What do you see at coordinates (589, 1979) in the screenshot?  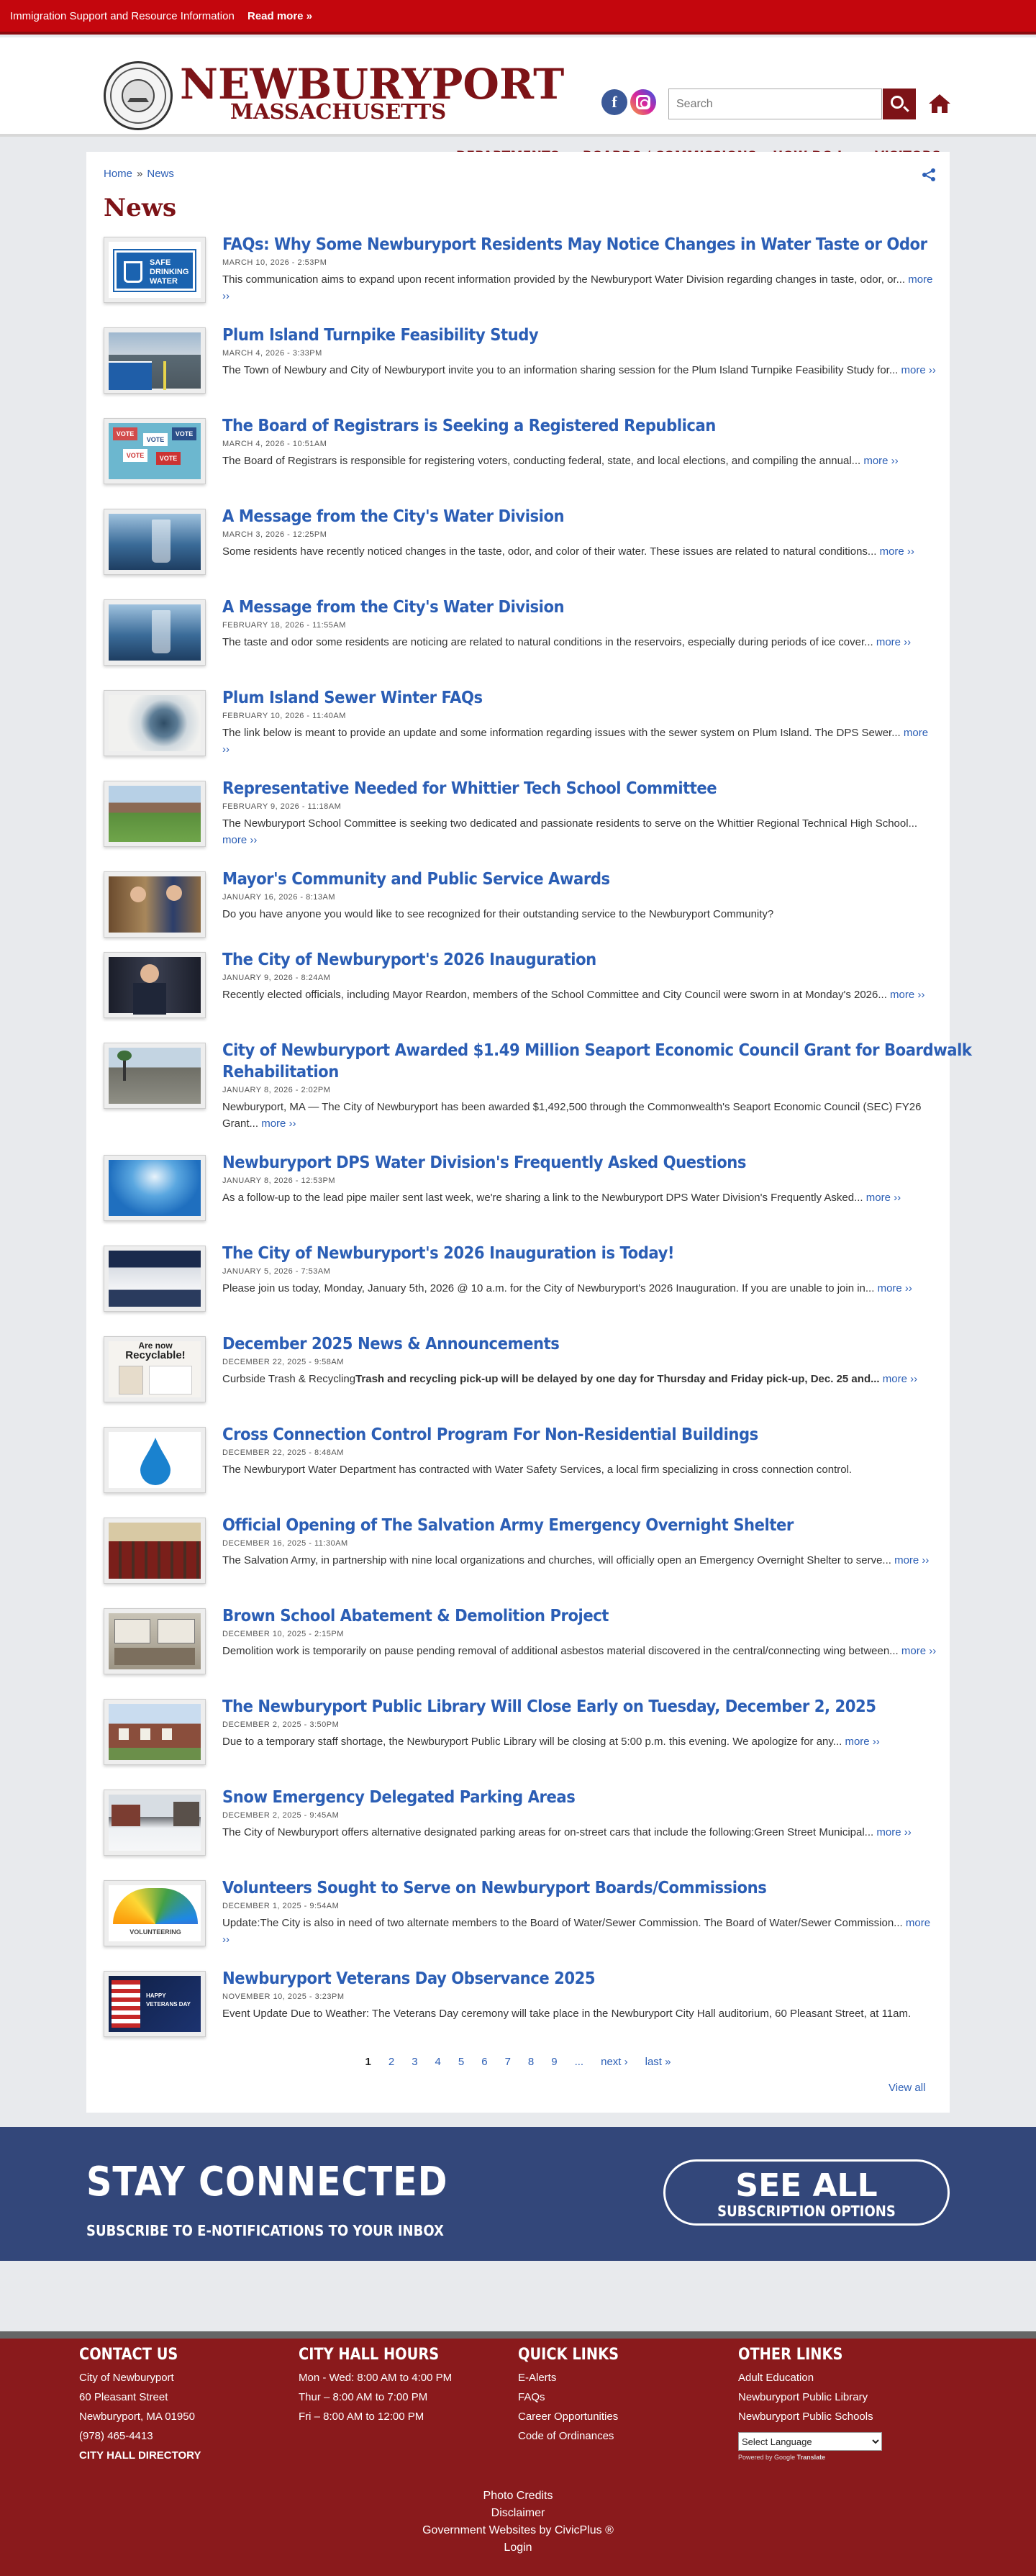 I see `news-title: Newburyport Veterans Day Observance 2025` at bounding box center [589, 1979].